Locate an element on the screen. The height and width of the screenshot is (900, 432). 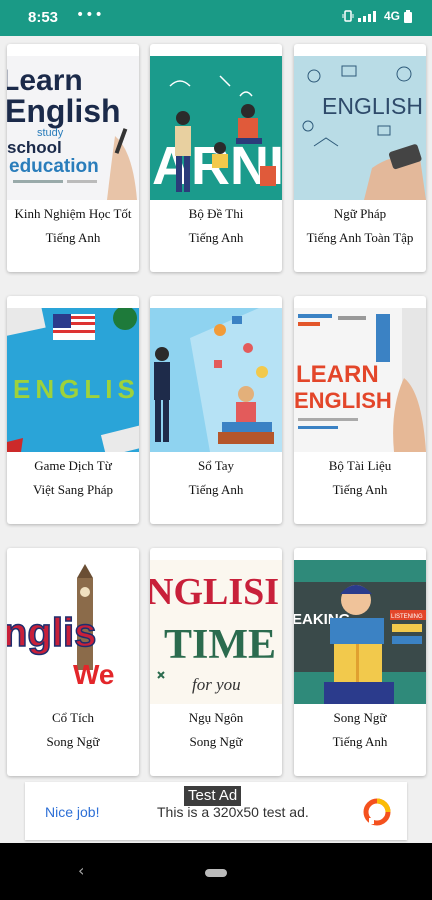
card-ngu-phap: ENGLISH Ngữ Pháp Tiếng Anh Toàn Tập is located at coordinates (360, 158).